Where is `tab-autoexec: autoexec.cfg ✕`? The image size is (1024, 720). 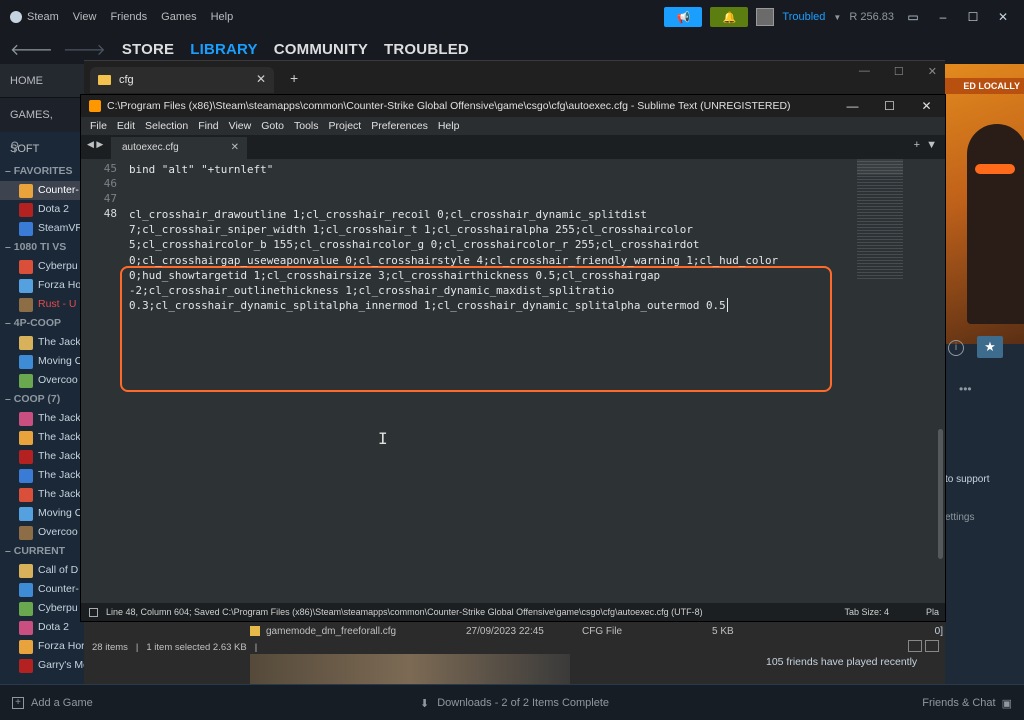
tab-autoexec: autoexec.cfg ✕ is located at coordinates (179, 148).